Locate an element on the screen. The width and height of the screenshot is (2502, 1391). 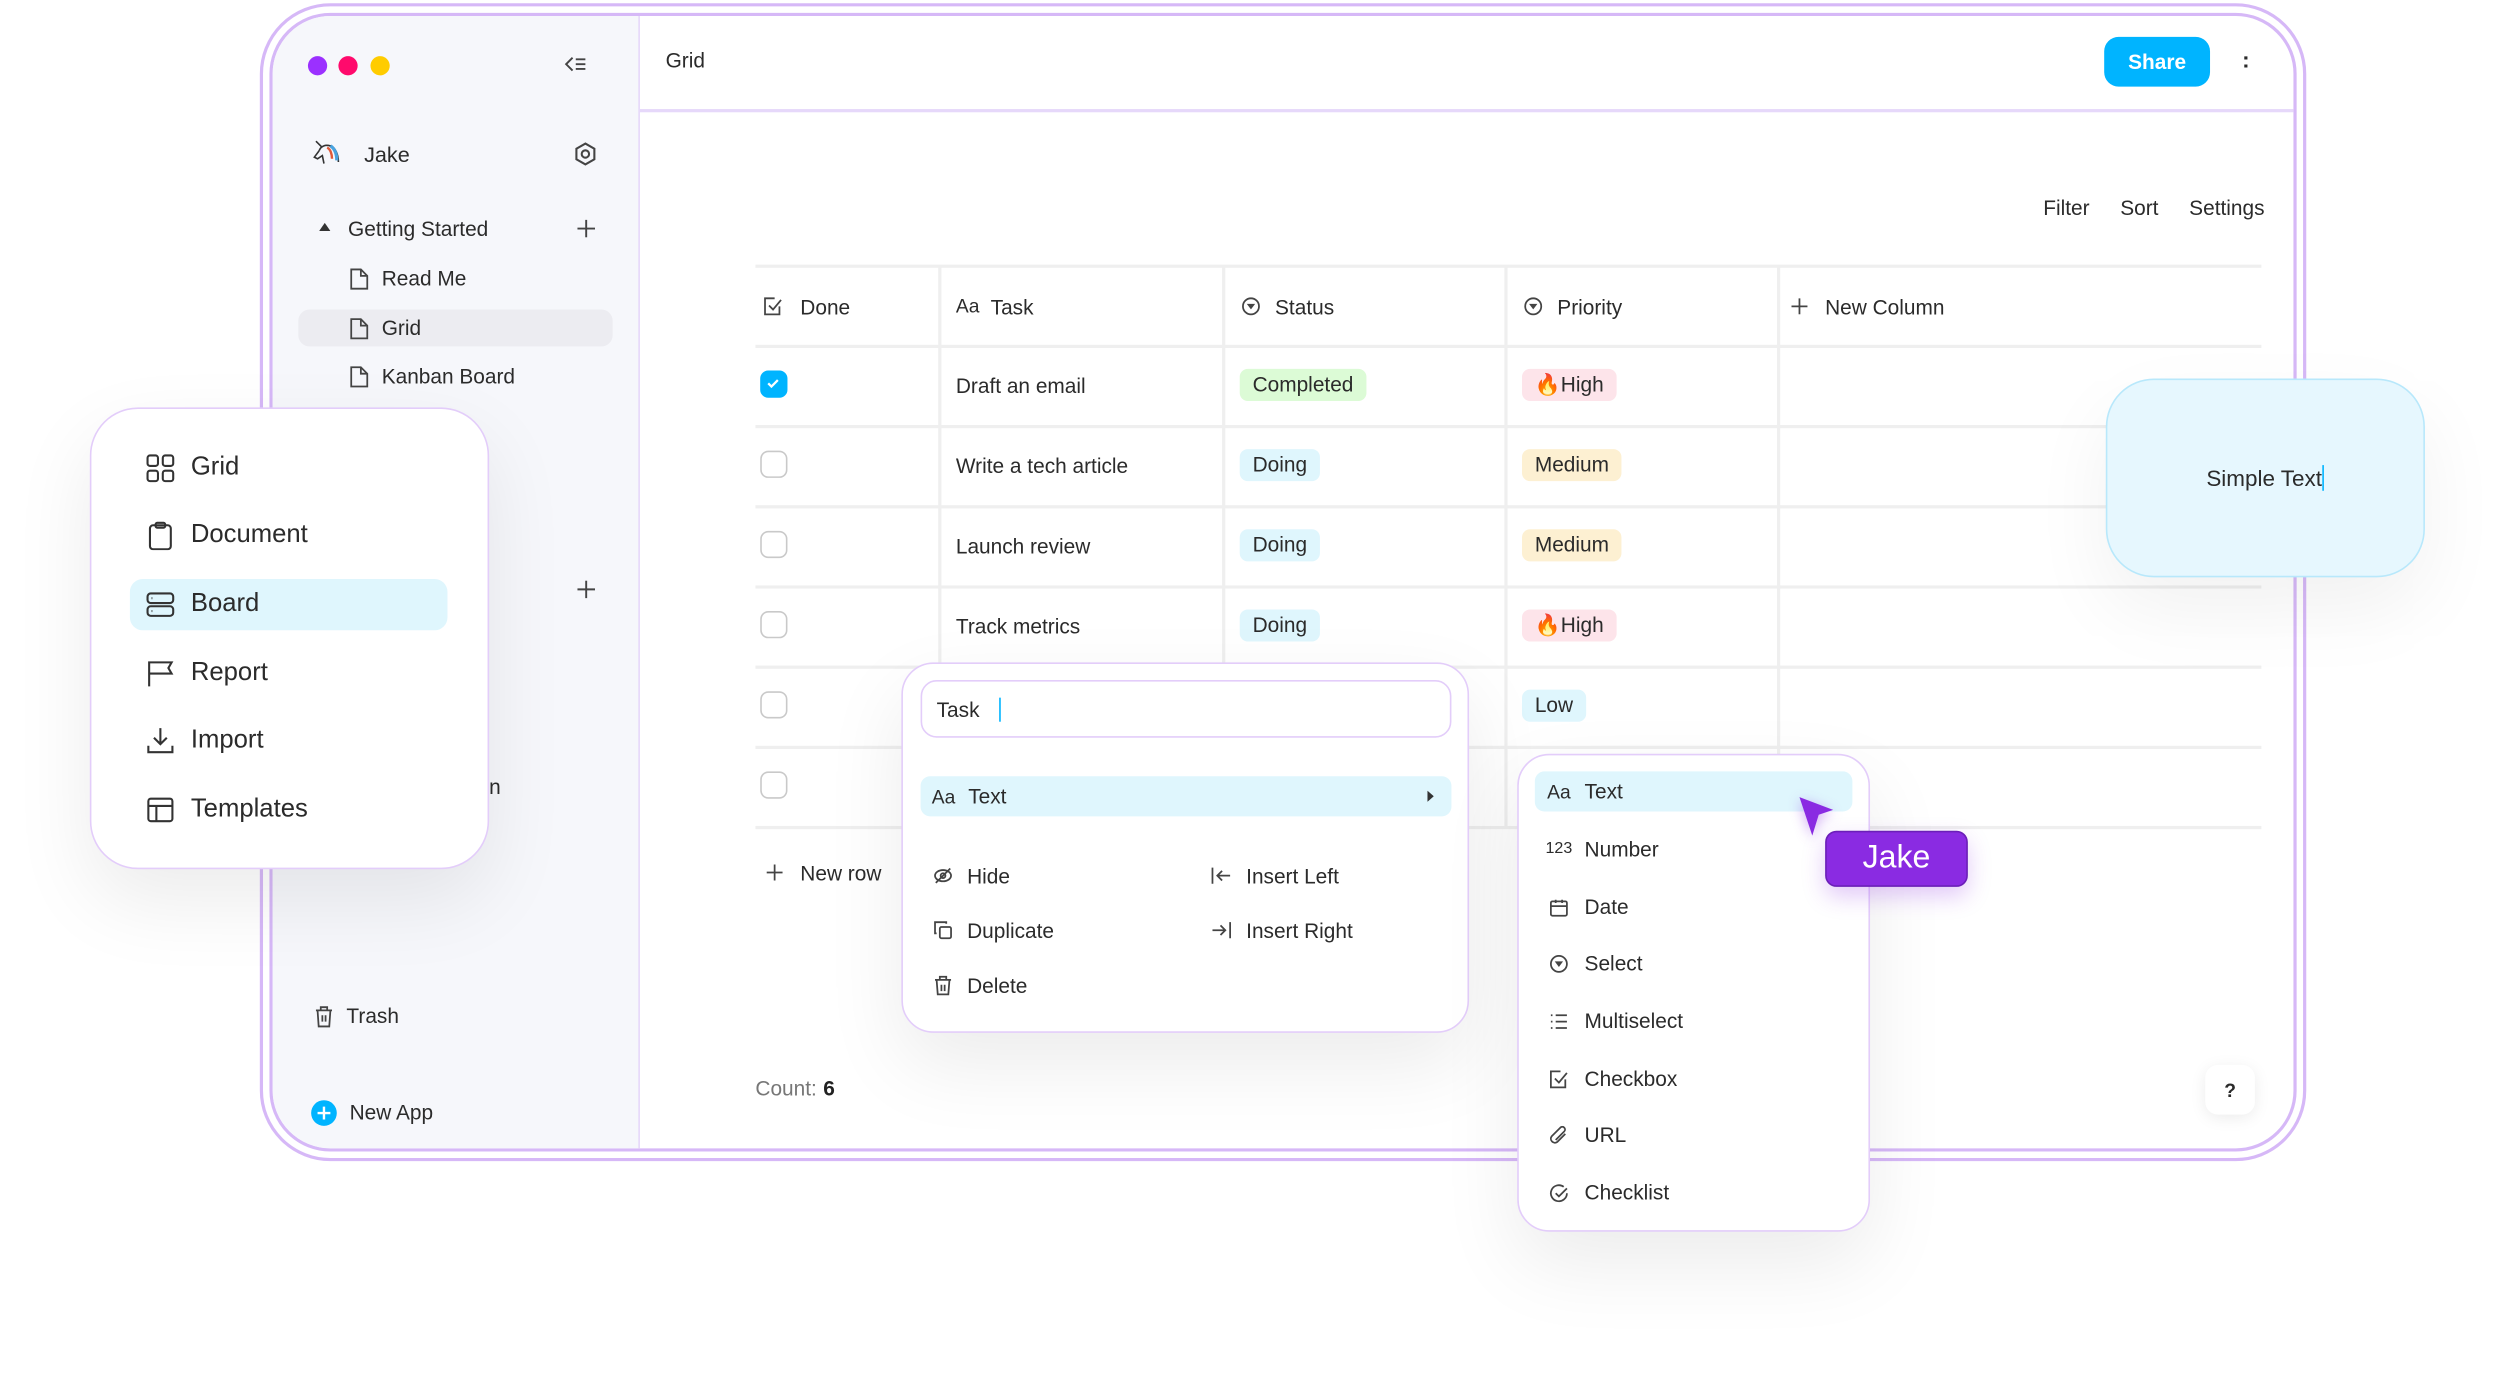
filter-button: Filter is located at coordinates (2066, 208).